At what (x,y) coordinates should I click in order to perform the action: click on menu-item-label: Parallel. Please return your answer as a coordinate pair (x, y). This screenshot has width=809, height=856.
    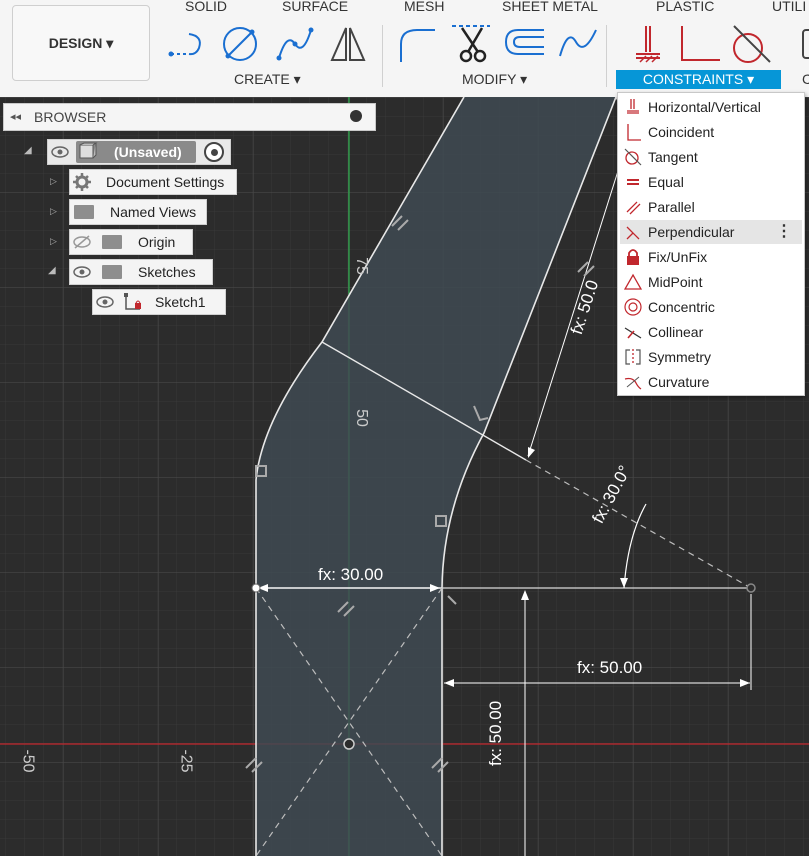
    Looking at the image, I should click on (671, 207).